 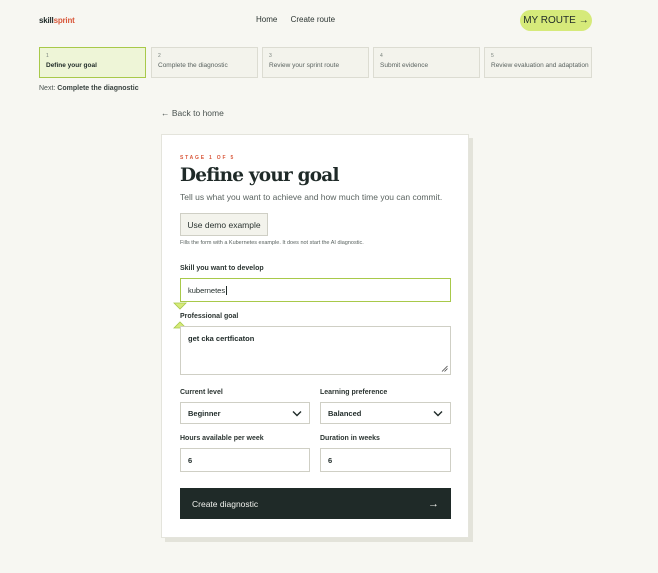 What do you see at coordinates (315, 290) in the screenshot?
I see `skill-input: kubernetes` at bounding box center [315, 290].